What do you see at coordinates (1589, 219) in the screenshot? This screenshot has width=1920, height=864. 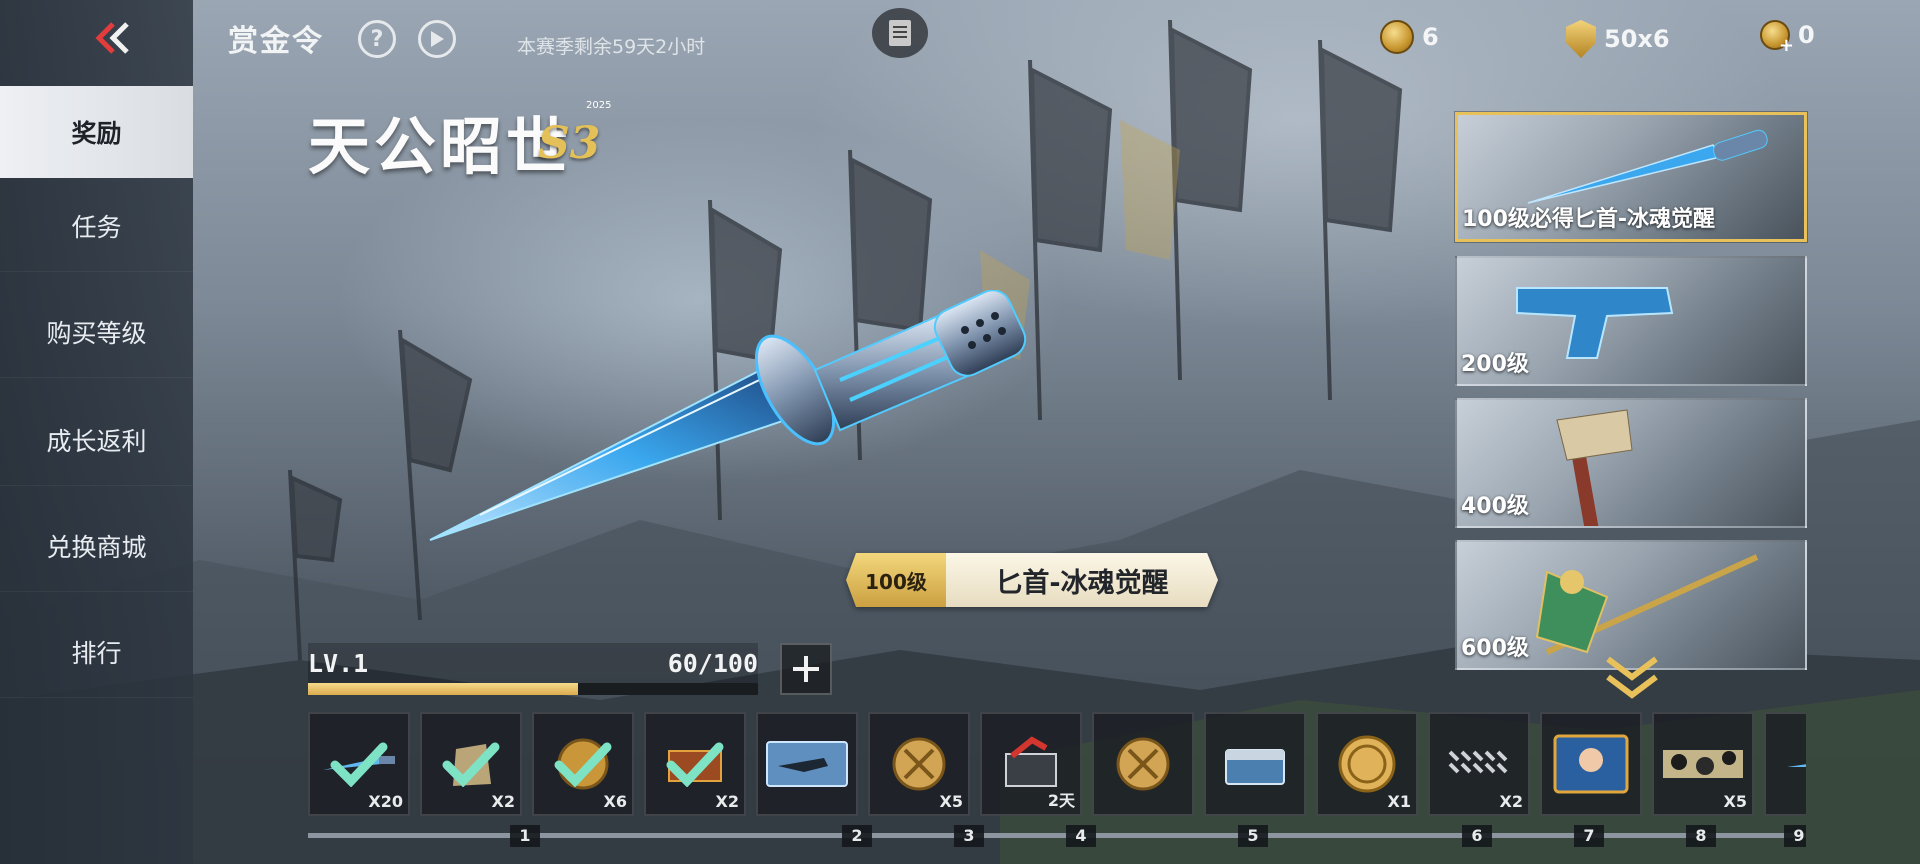 I see `reward-card-label: 100级必得匕首-冰魂觉醒` at bounding box center [1589, 219].